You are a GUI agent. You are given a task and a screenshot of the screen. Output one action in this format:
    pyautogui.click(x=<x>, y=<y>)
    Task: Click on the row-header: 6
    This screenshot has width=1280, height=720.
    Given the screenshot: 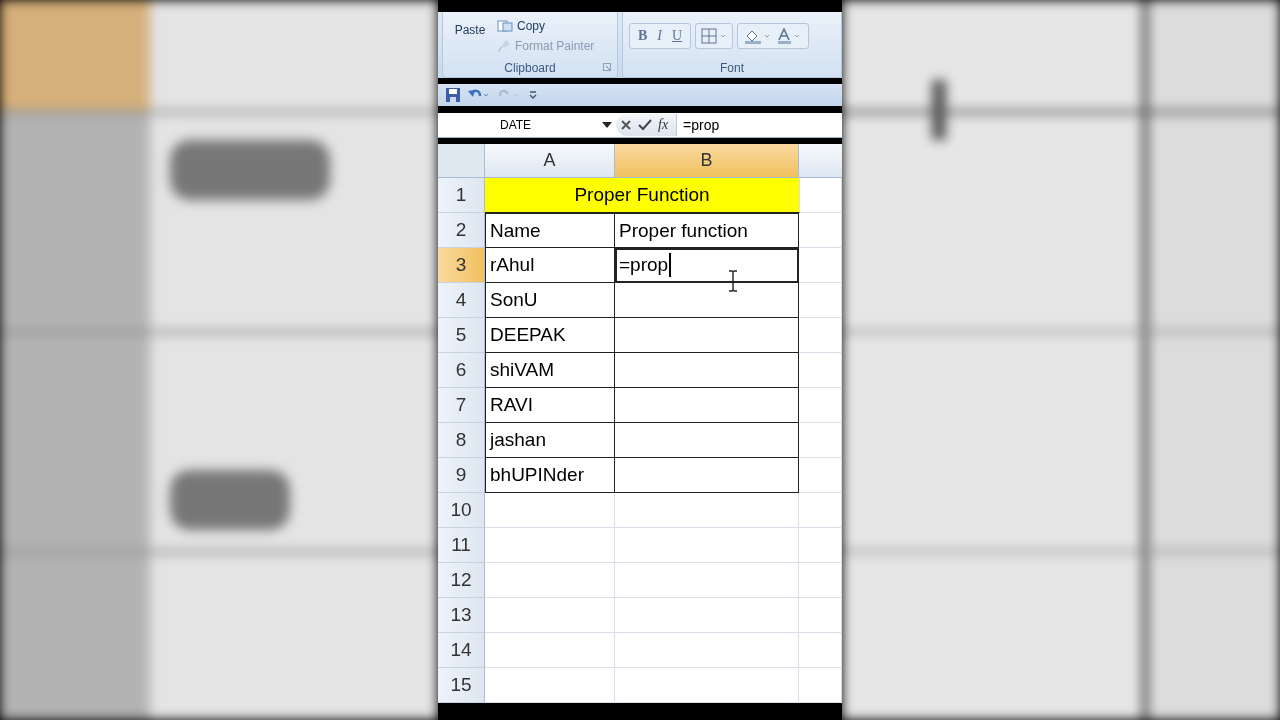 What is the action you would take?
    pyautogui.click(x=461, y=370)
    